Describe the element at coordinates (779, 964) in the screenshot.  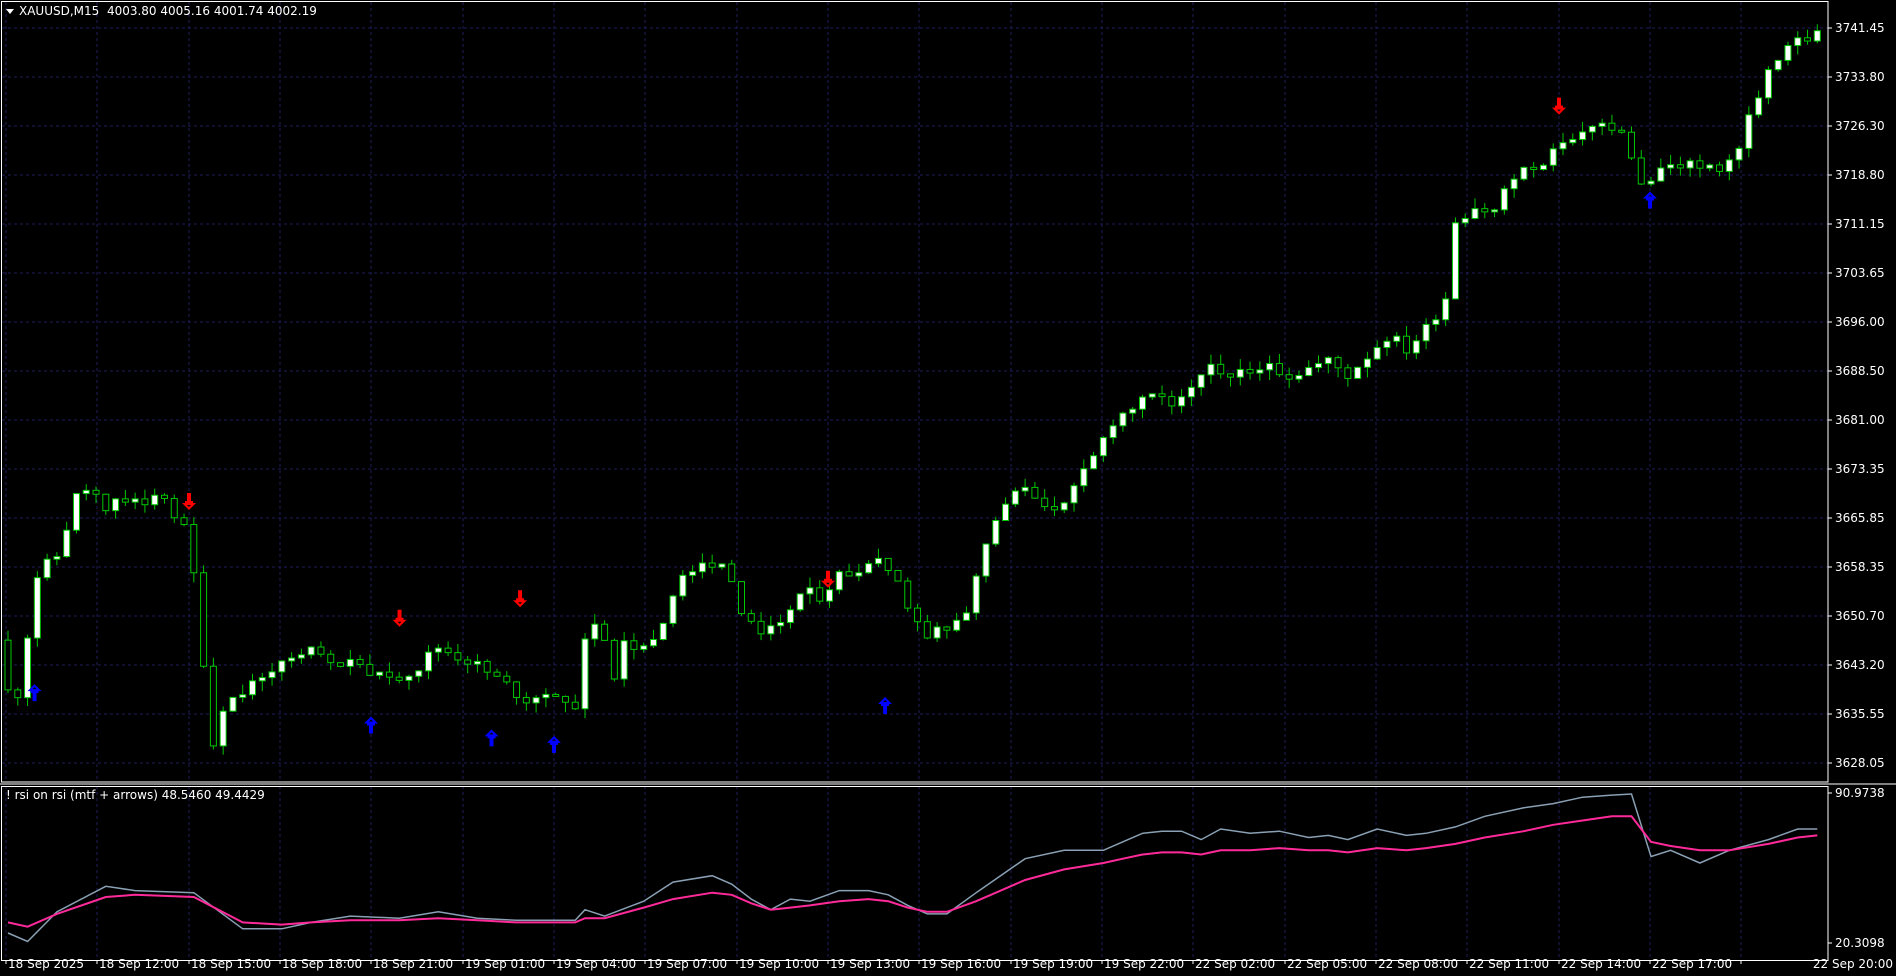
I see `time-label: 19 Sep 10:00` at that location.